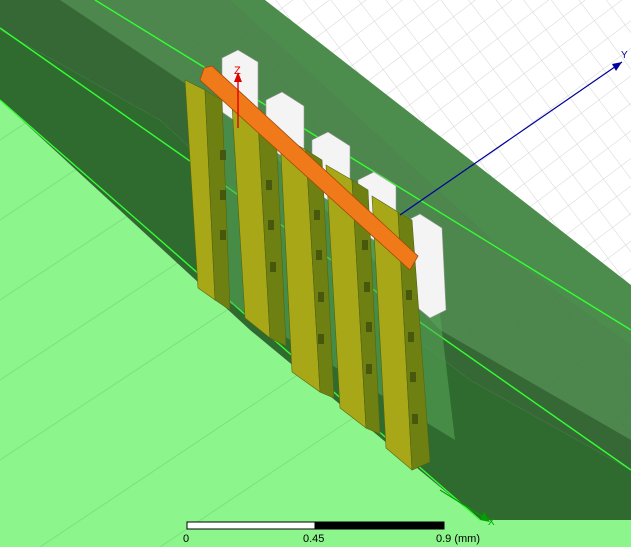 This screenshot has width=631, height=547. What do you see at coordinates (237, 71) in the screenshot?
I see `z-axis-label: Z` at bounding box center [237, 71].